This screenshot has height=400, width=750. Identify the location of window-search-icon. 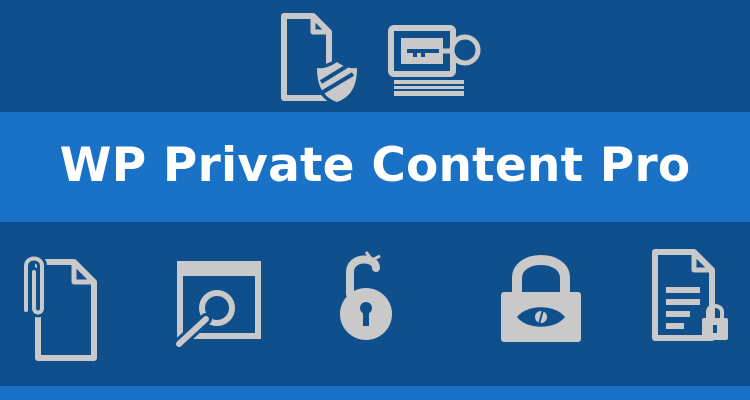
(217, 305).